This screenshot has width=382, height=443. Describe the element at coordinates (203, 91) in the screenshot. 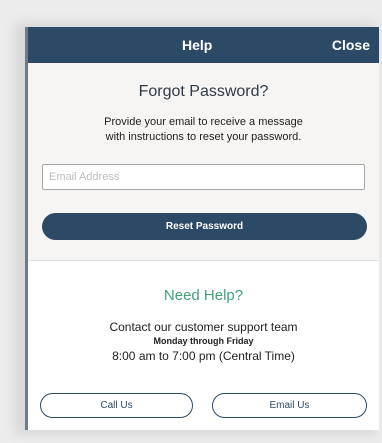

I see `forgot-password-title: Forgot Password?` at that location.